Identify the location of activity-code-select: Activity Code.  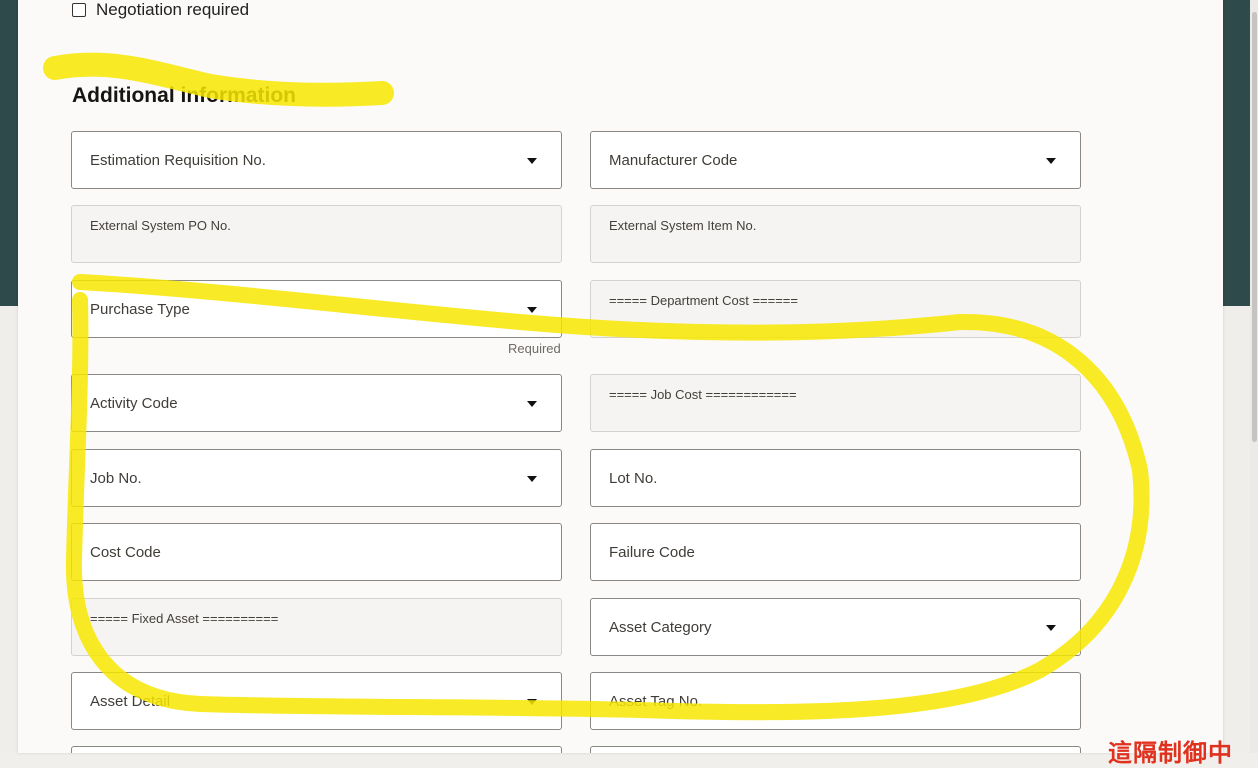
(316, 403).